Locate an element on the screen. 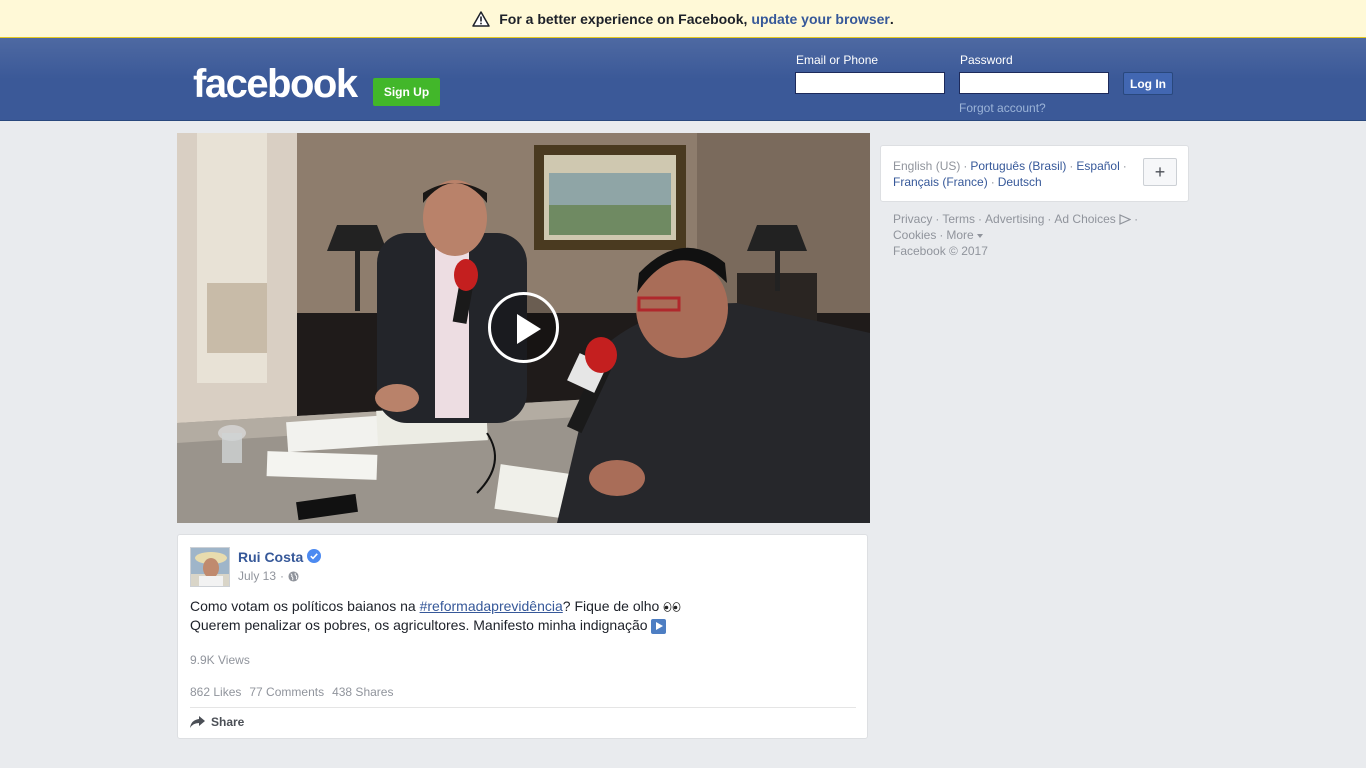 The width and height of the screenshot is (1366, 768). email-label: Email or Phone is located at coordinates (837, 60).